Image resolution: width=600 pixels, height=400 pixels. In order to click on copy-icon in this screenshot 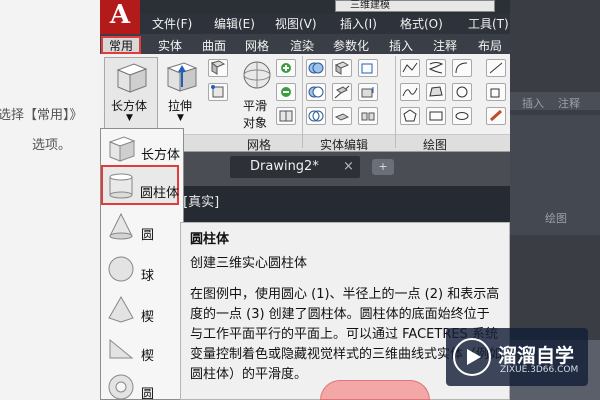, I will do `click(495, 93)`.